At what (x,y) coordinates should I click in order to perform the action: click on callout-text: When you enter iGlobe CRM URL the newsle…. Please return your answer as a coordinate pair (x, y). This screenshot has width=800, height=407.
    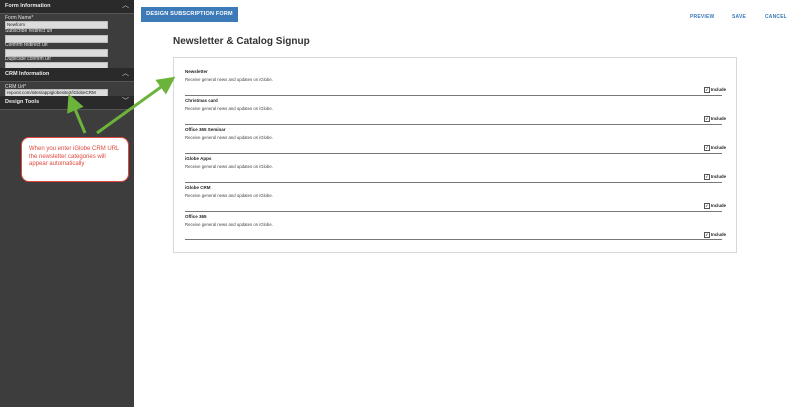
    Looking at the image, I should click on (74, 156).